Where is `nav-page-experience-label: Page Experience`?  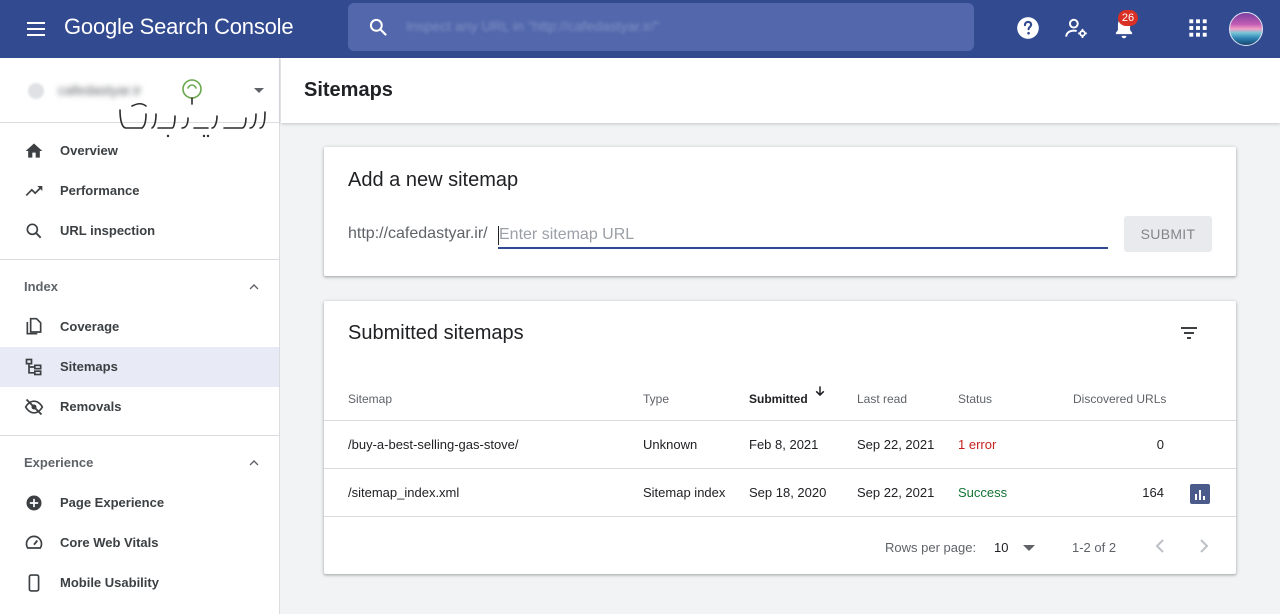 nav-page-experience-label: Page Experience is located at coordinates (112, 502).